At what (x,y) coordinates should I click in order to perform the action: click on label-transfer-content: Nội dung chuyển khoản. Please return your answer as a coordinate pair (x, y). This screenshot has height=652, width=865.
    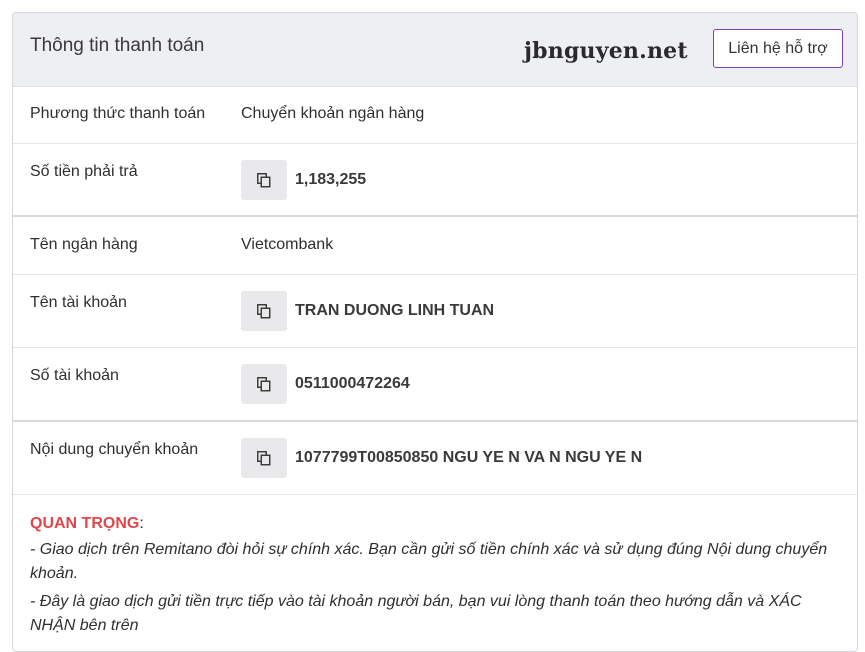
    Looking at the image, I should click on (114, 449).